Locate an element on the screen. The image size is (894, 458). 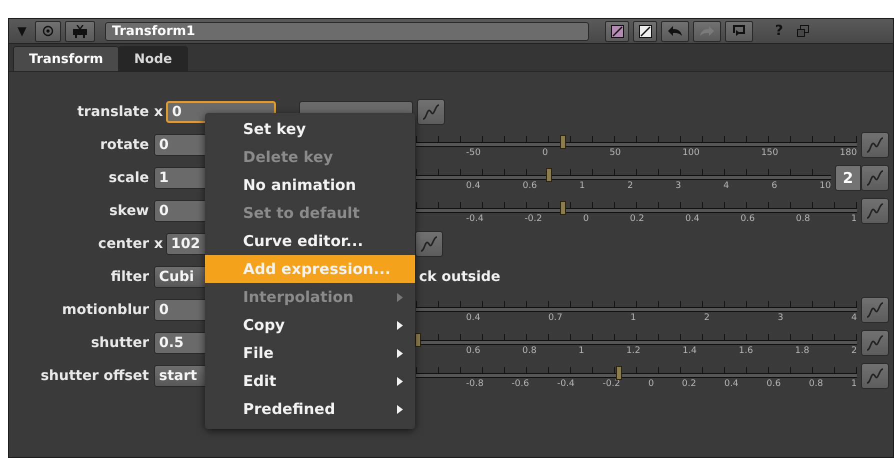
knob-label: translate is located at coordinates (112, 112).